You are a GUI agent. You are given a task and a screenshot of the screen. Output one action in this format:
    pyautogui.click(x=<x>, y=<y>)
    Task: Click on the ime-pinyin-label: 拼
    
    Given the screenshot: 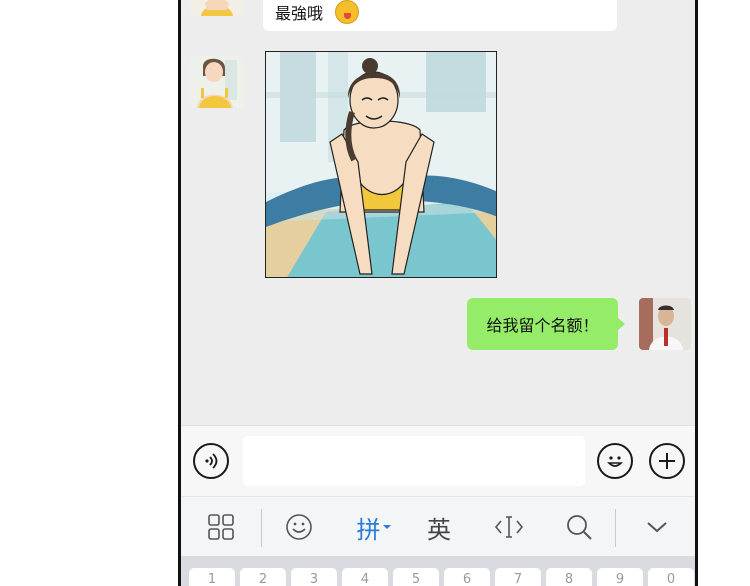 What is the action you would take?
    pyautogui.click(x=368, y=529)
    